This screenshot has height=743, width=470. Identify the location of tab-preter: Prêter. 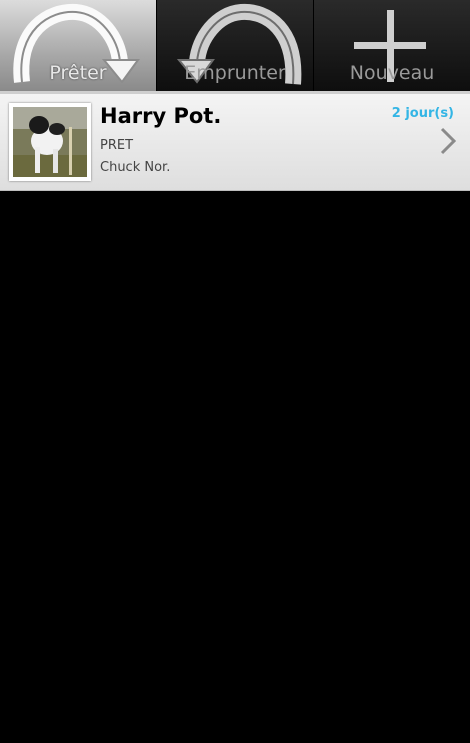
(78, 45).